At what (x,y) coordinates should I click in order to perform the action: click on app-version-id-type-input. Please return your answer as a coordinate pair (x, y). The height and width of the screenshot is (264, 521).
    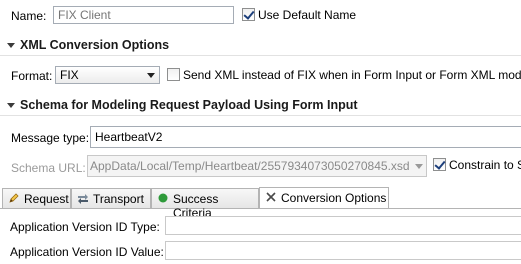
    Looking at the image, I should click on (343, 225).